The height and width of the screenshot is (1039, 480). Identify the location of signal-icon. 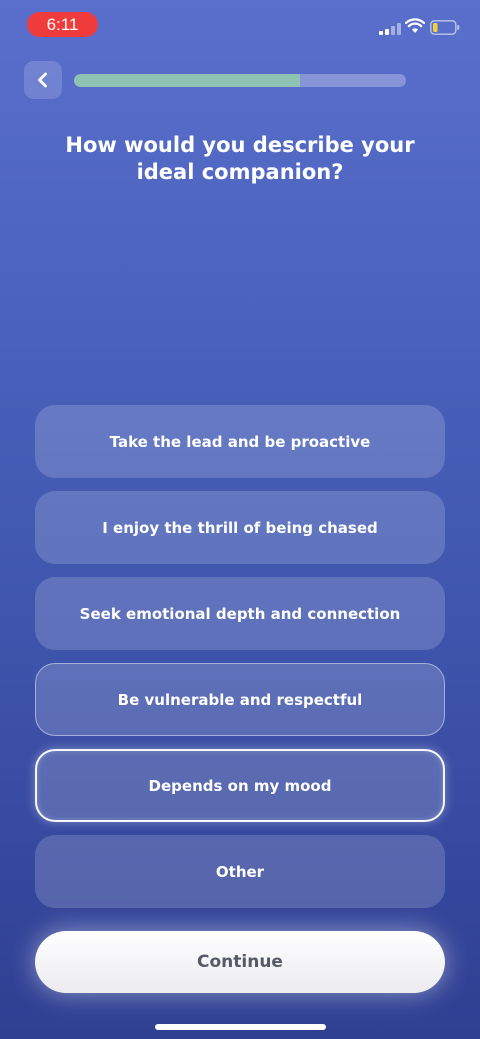
(390, 29).